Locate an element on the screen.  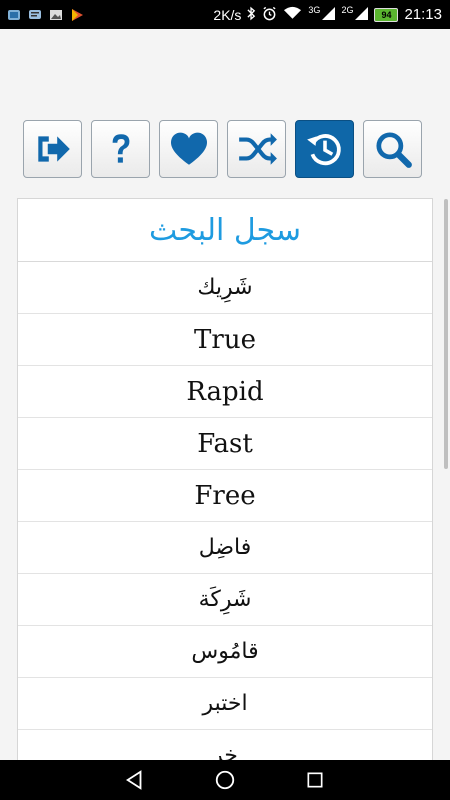
home-button is located at coordinates (225, 780).